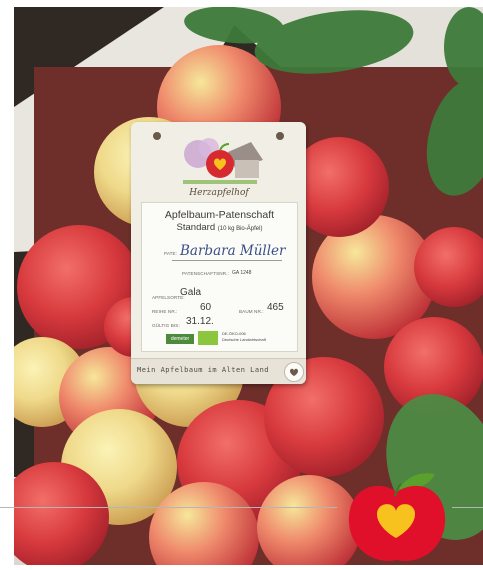 This screenshot has width=483, height=570. I want to click on apple-logo-icon, so click(223, 161).